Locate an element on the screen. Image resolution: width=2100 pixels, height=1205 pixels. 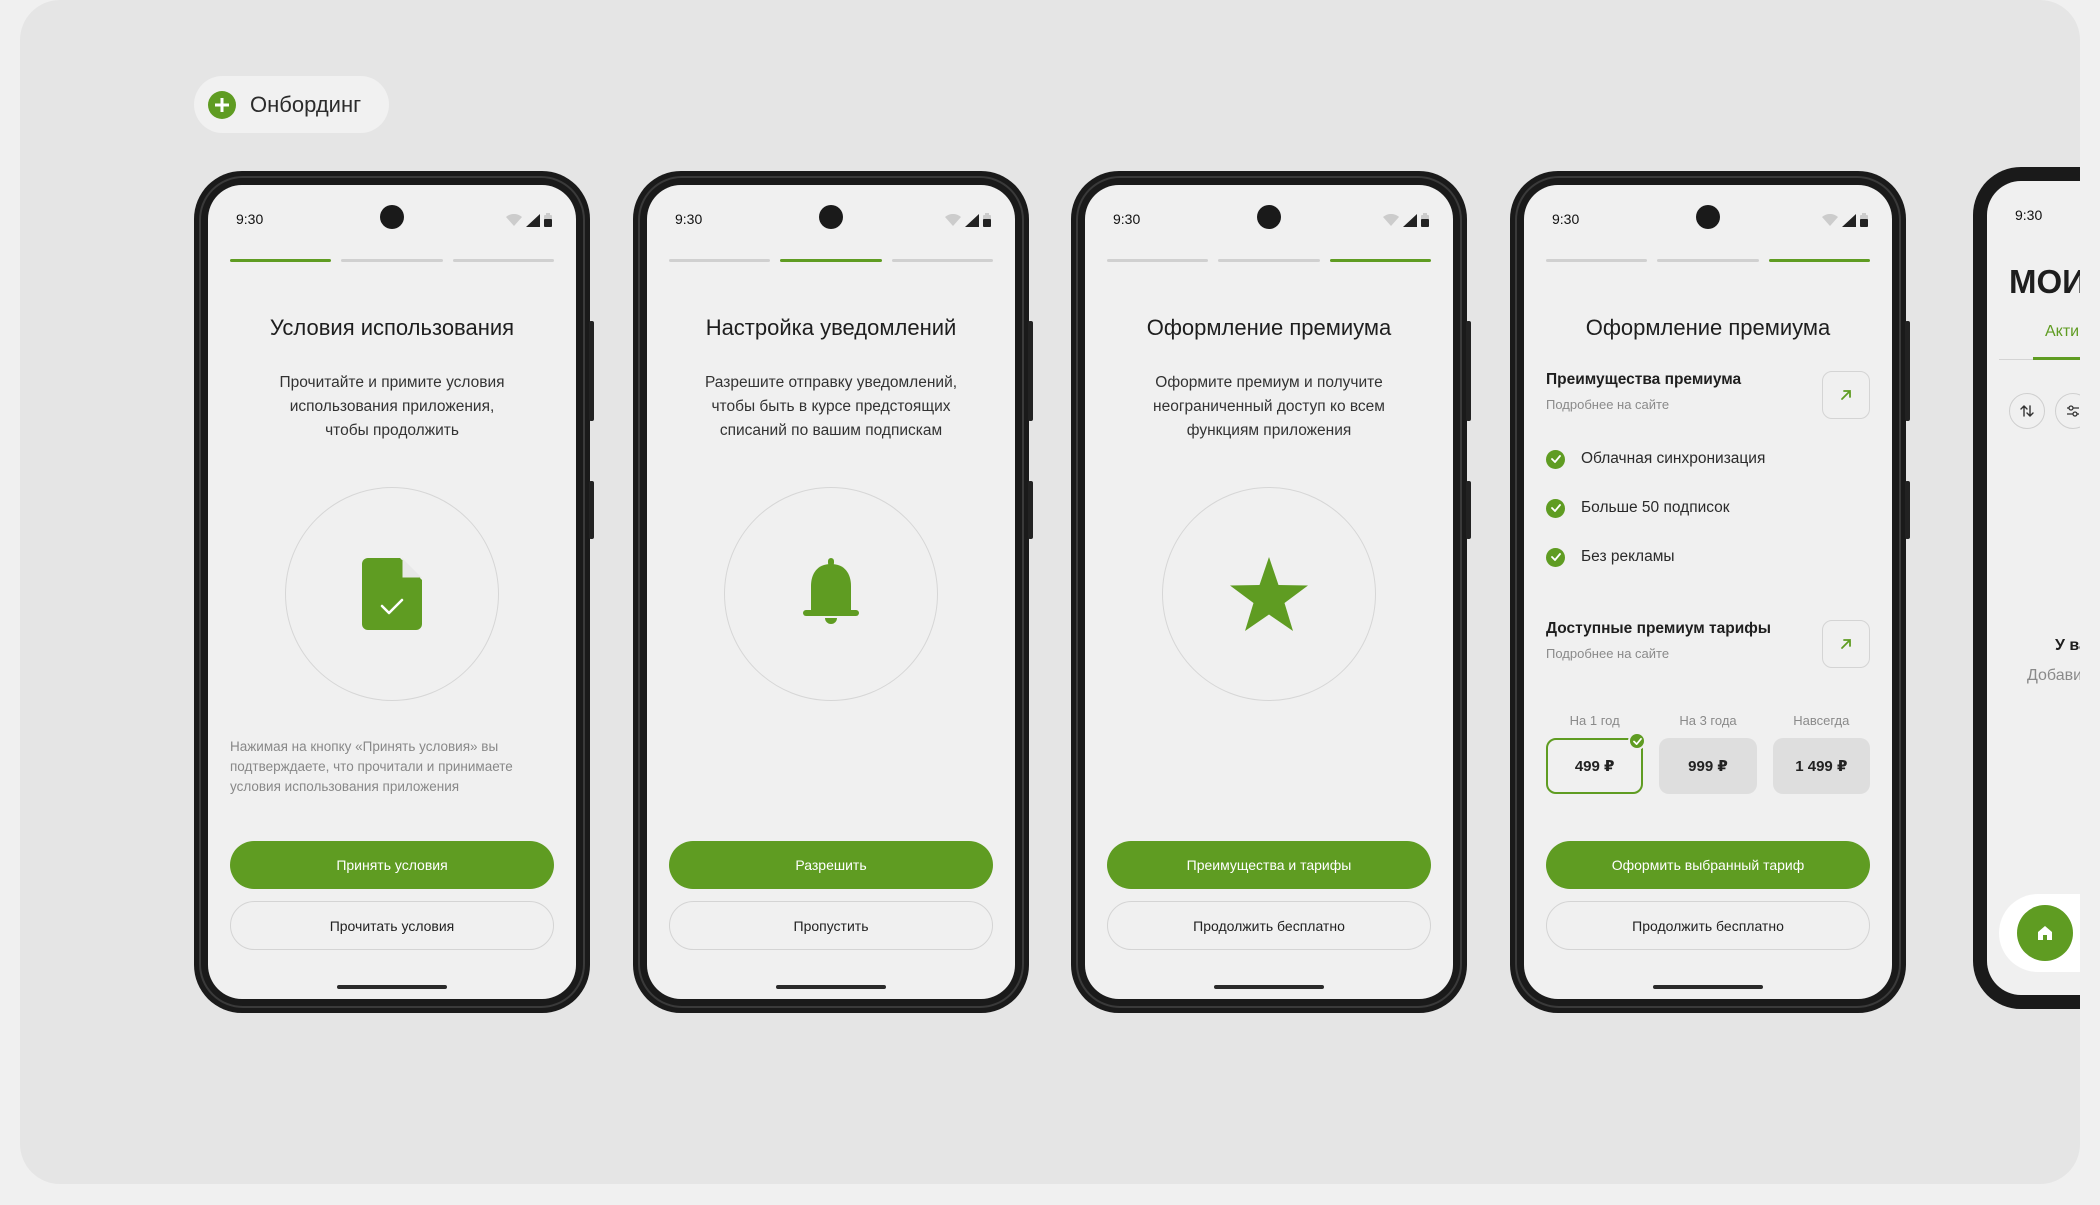
benefits-external-link-button is located at coordinates (1846, 395).